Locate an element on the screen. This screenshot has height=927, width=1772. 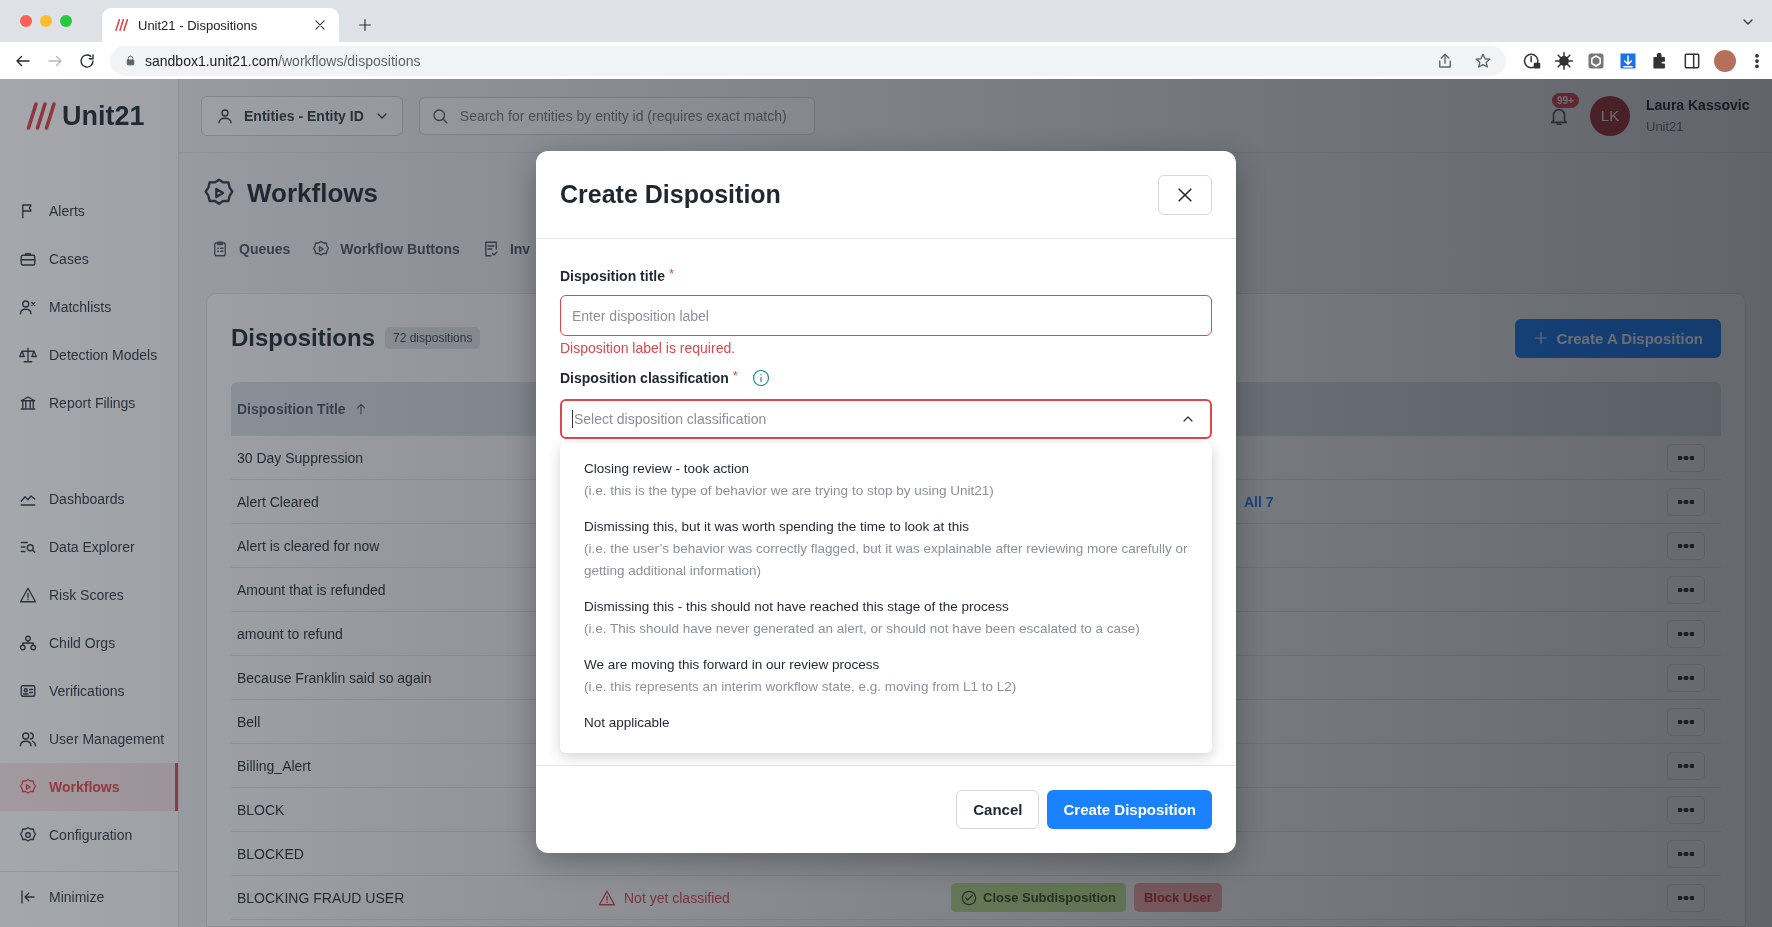
section-title: Dispositions is located at coordinates (303, 338).